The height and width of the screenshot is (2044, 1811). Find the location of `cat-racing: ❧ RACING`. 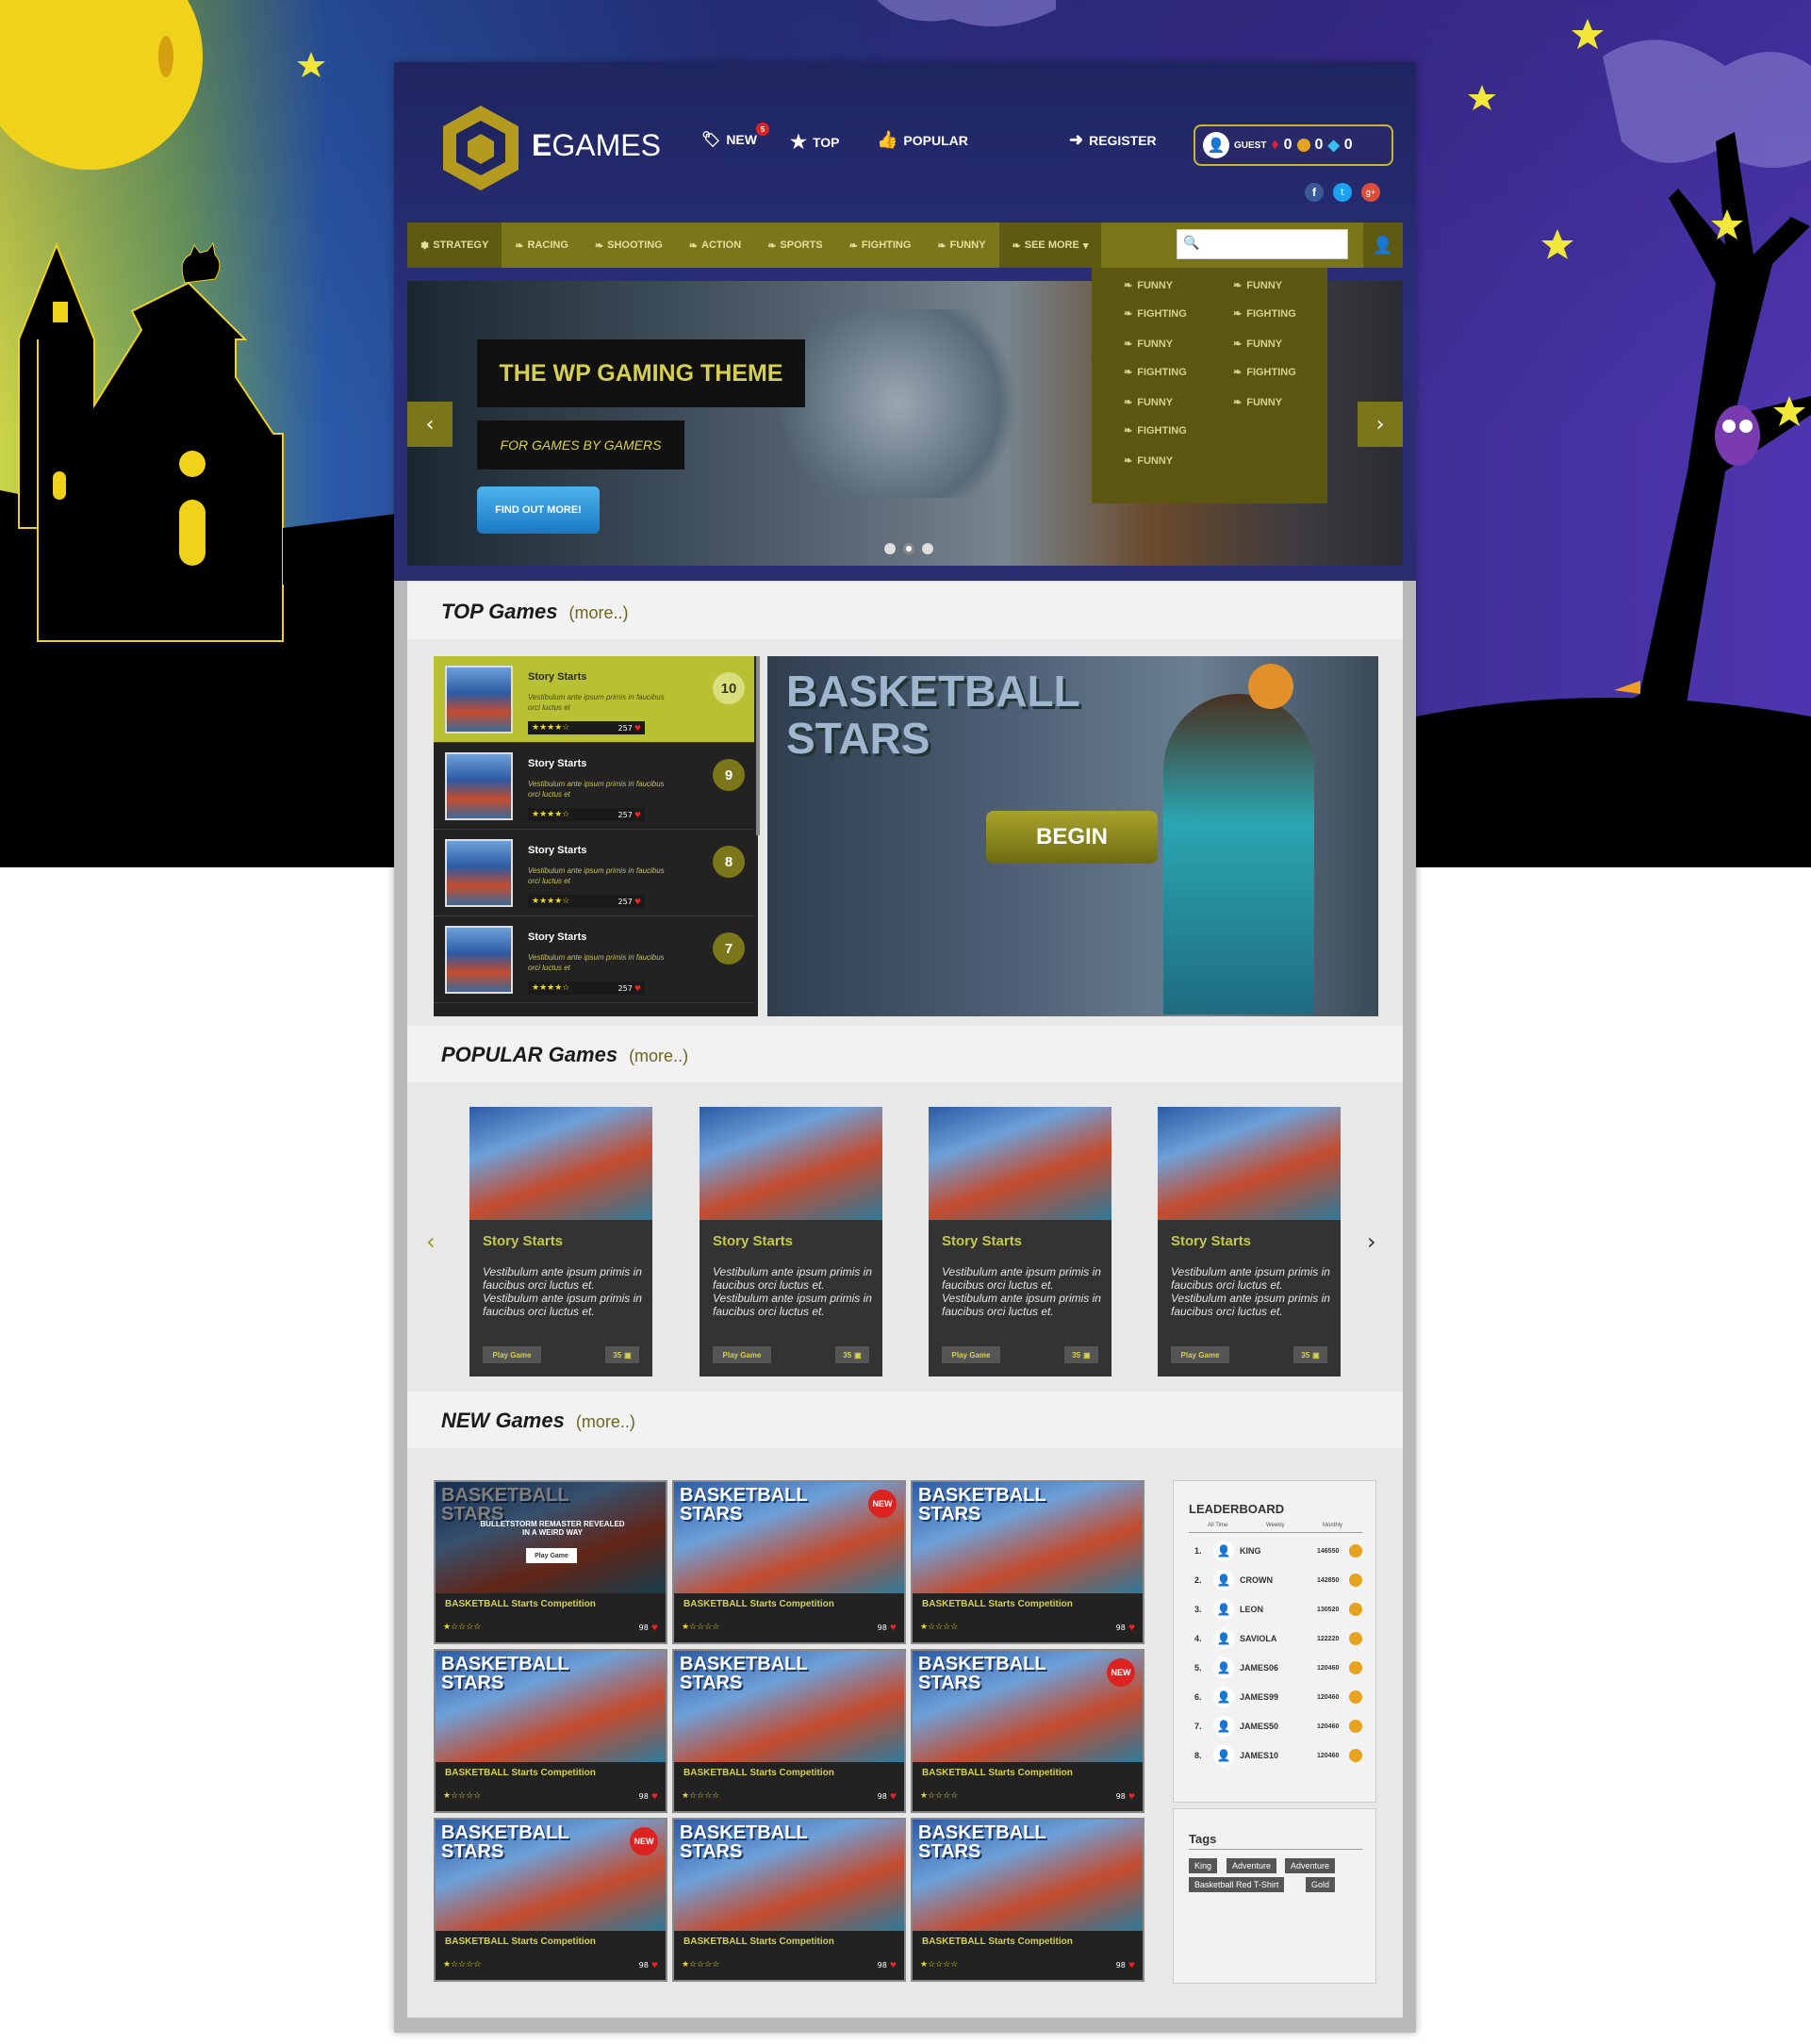

cat-racing: ❧ RACING is located at coordinates (542, 246).